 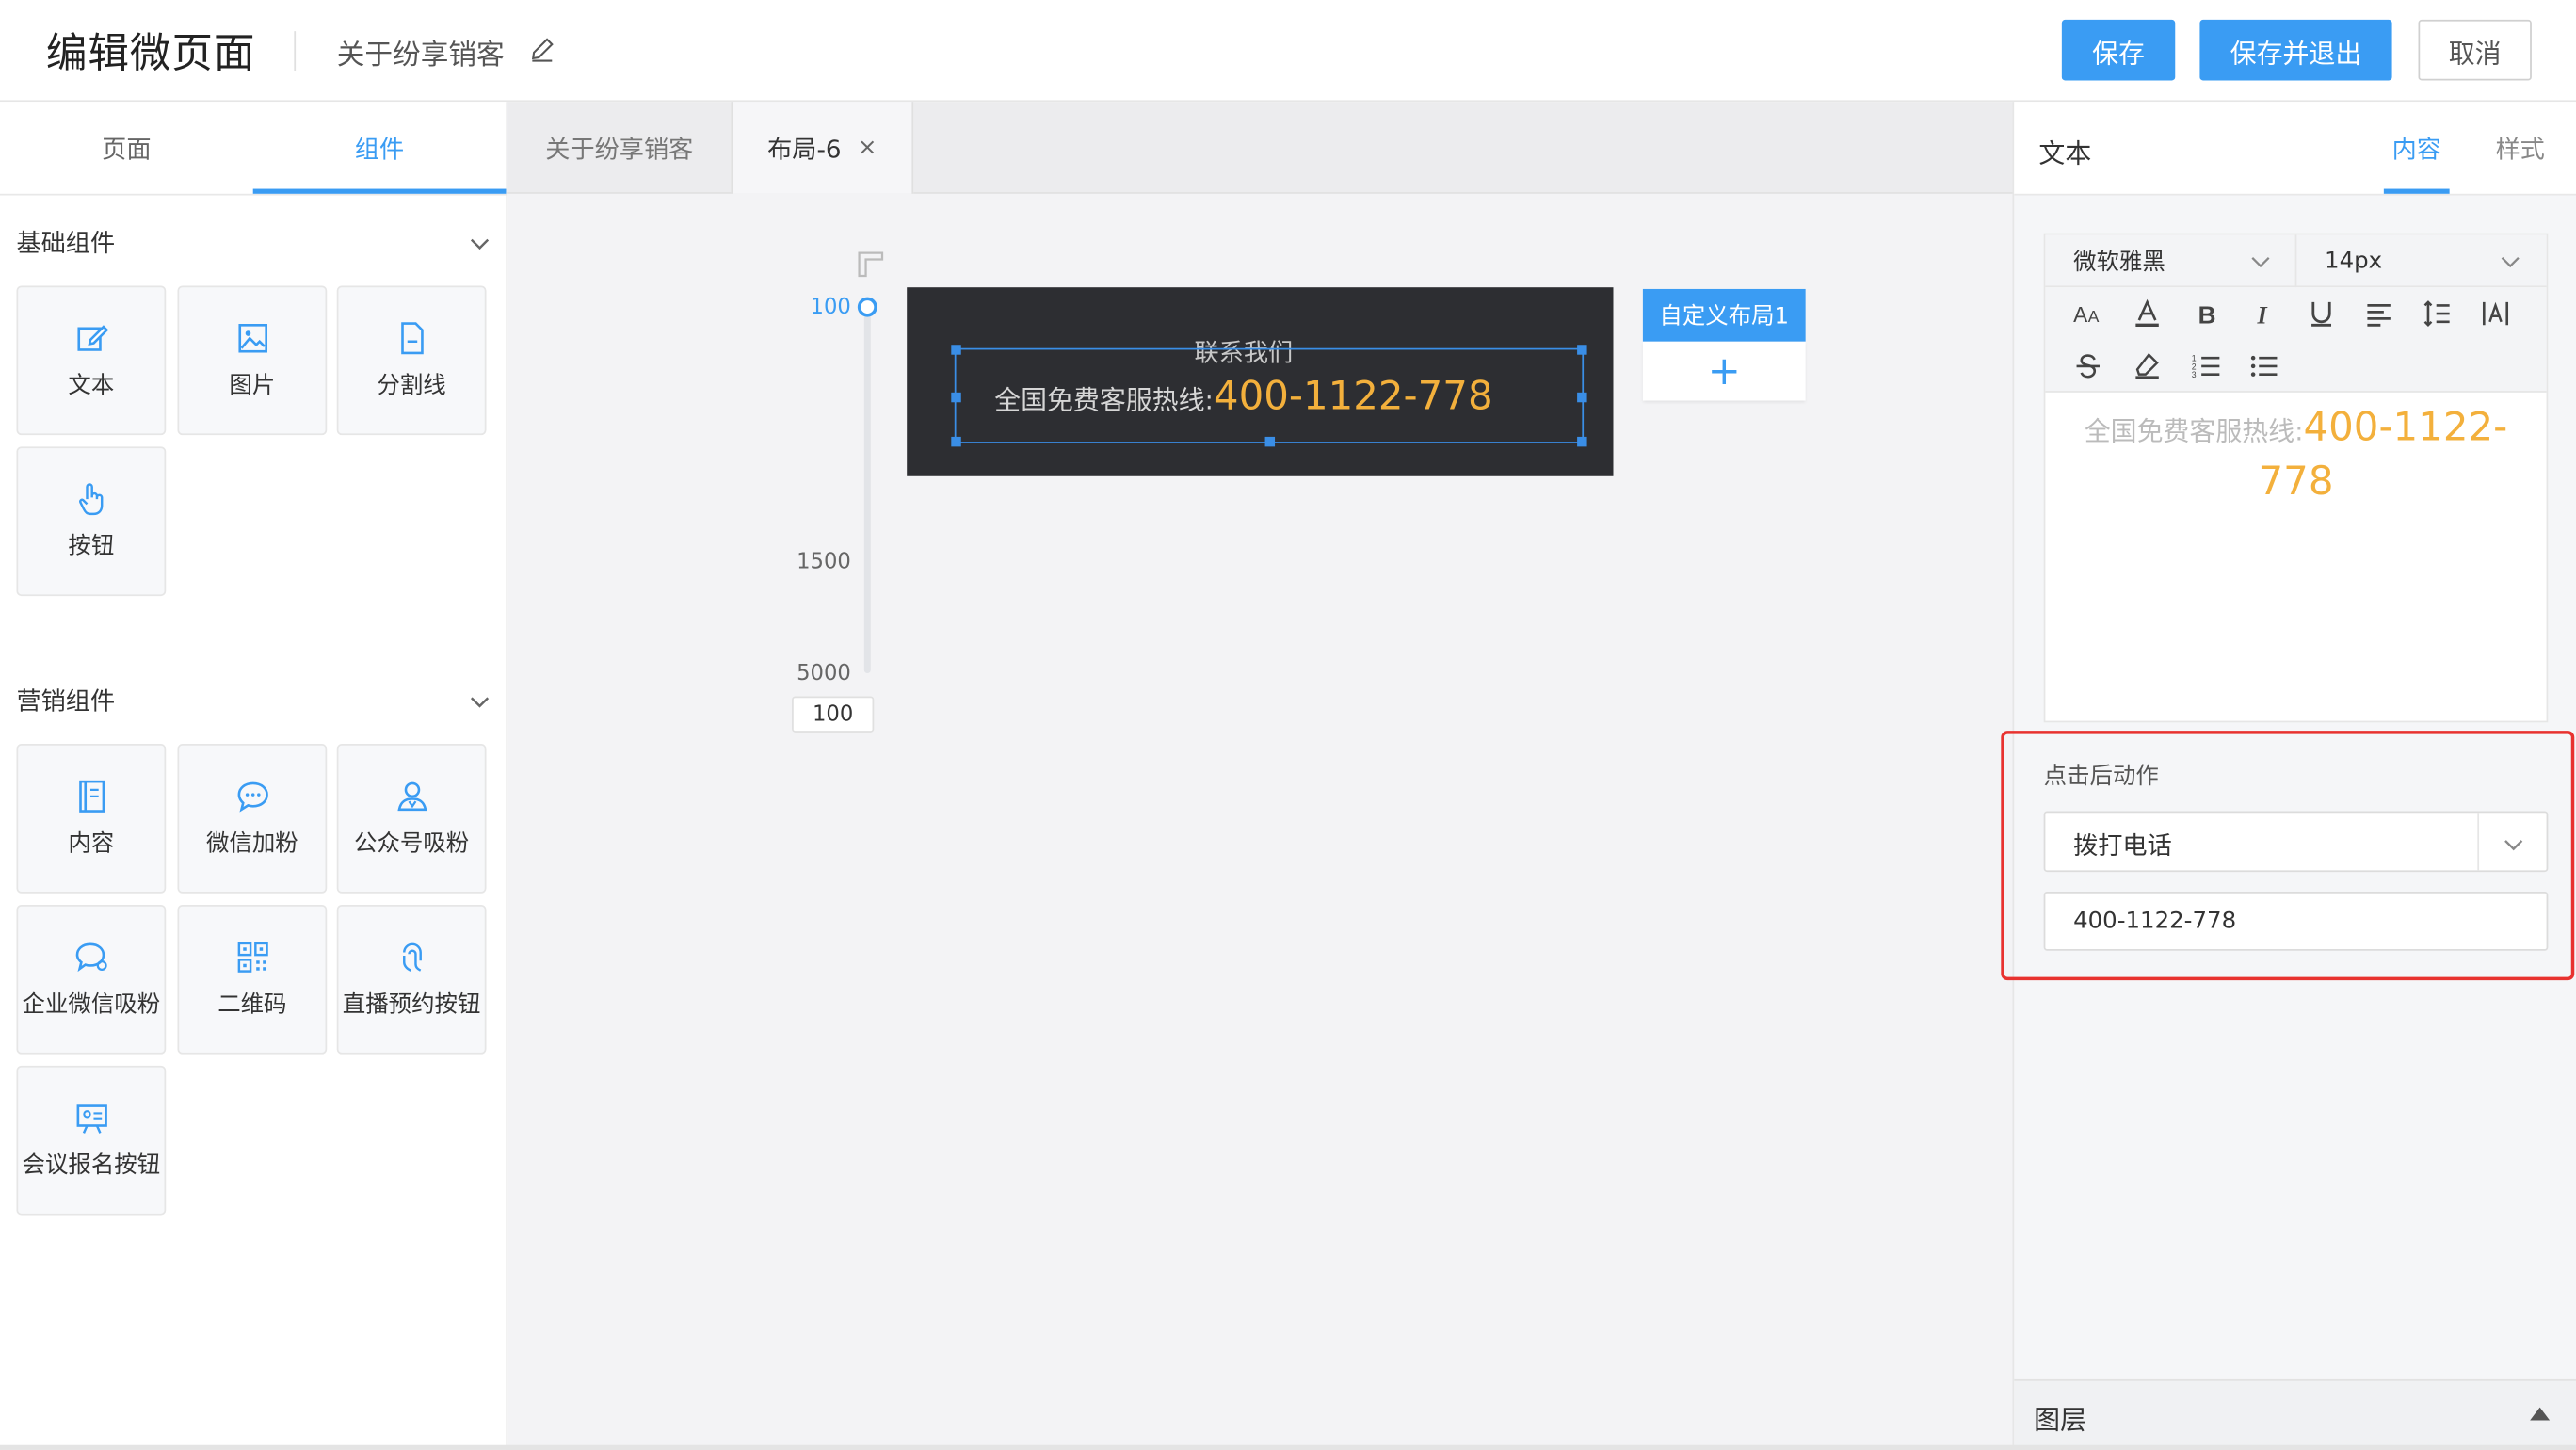 I want to click on document-name: 关于纷享销客, so click(x=420, y=55).